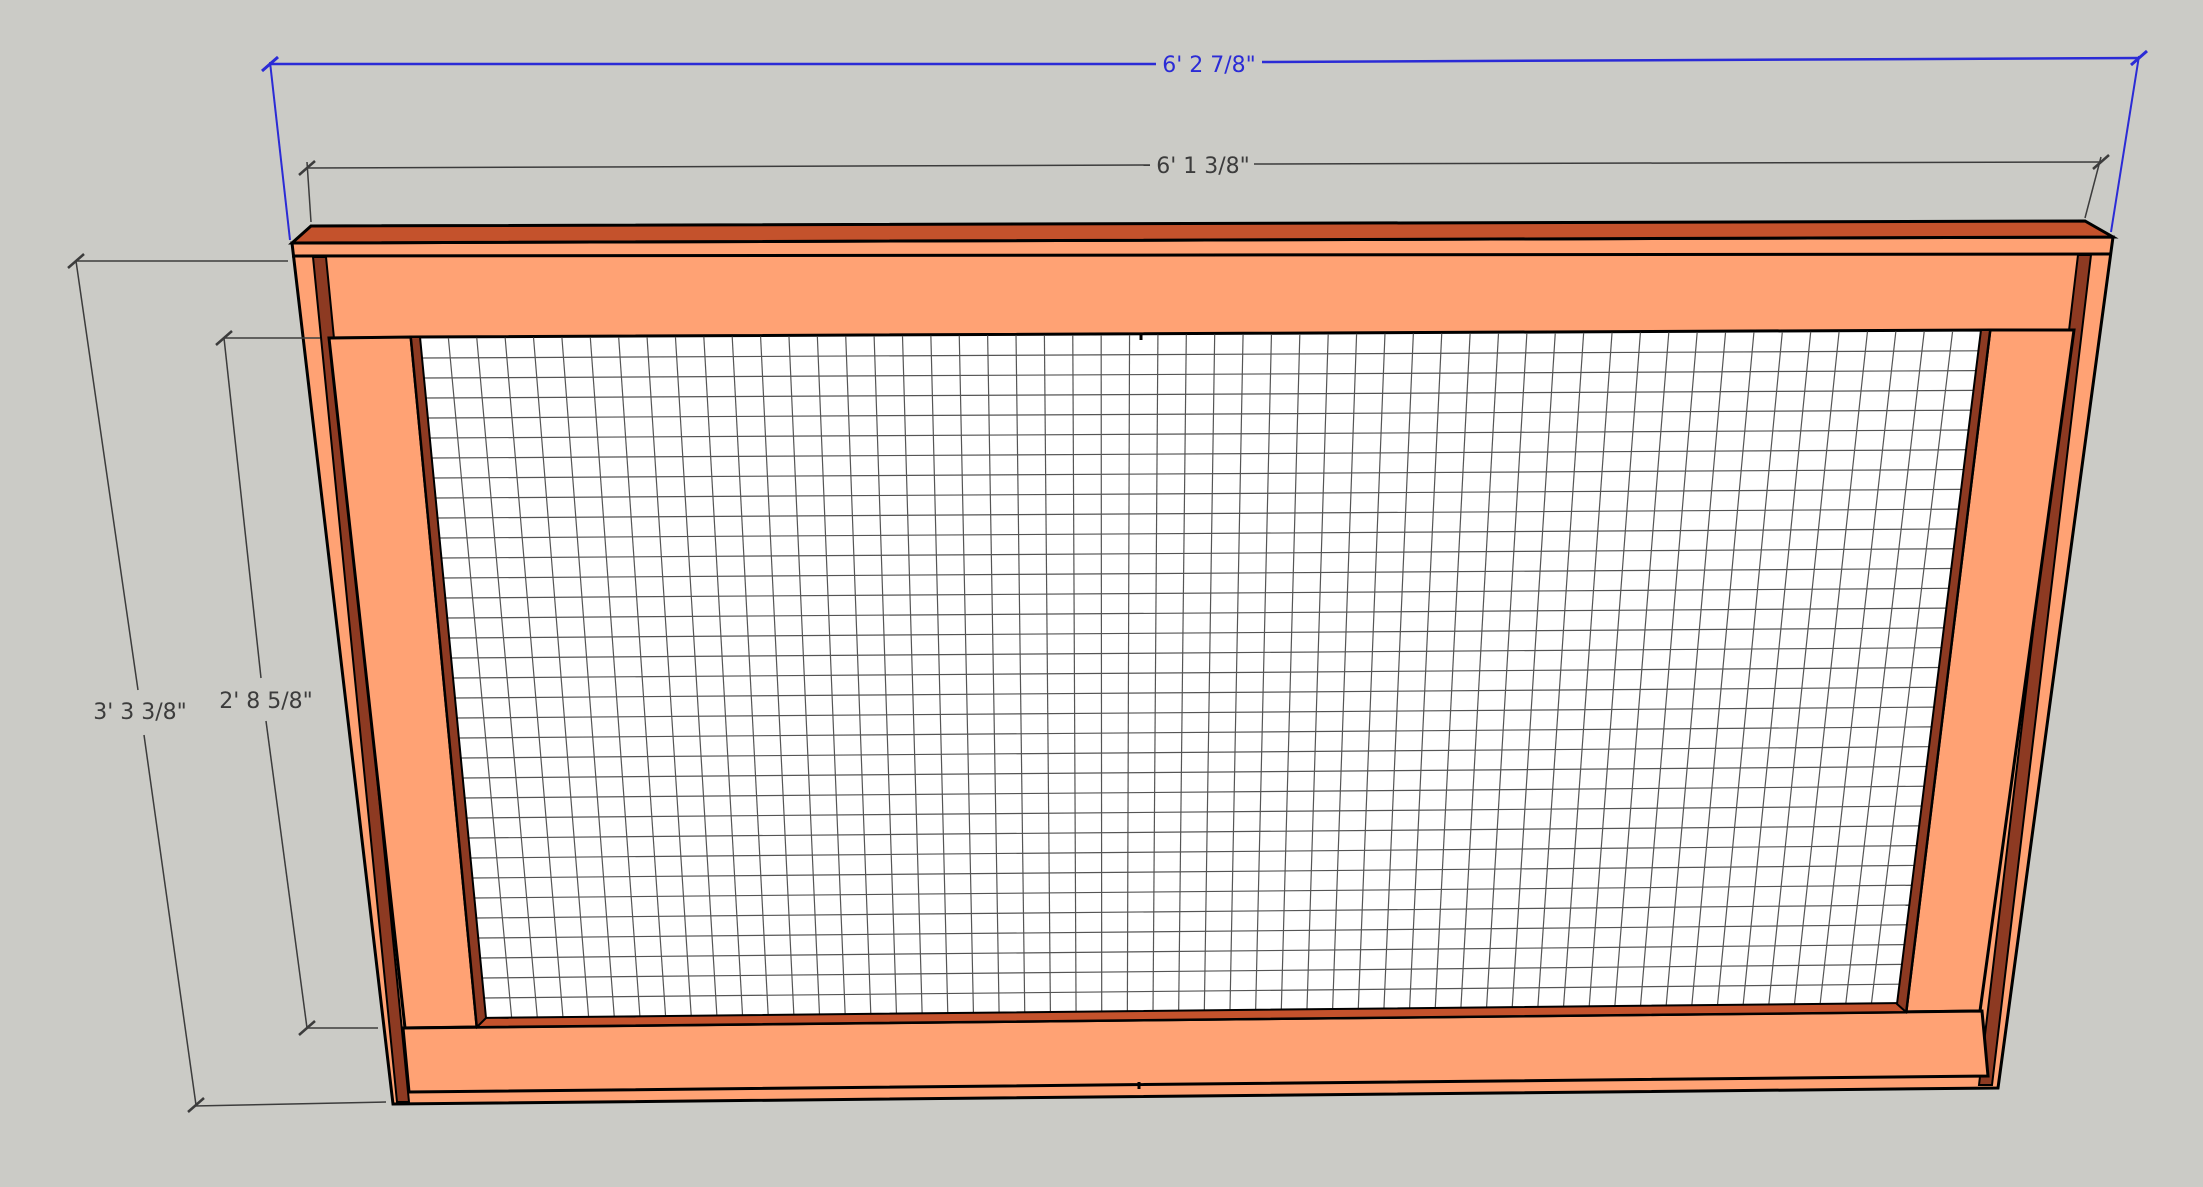 This screenshot has width=2203, height=1187. What do you see at coordinates (1201, 255) in the screenshot?
I see `top-board-lower-edge` at bounding box center [1201, 255].